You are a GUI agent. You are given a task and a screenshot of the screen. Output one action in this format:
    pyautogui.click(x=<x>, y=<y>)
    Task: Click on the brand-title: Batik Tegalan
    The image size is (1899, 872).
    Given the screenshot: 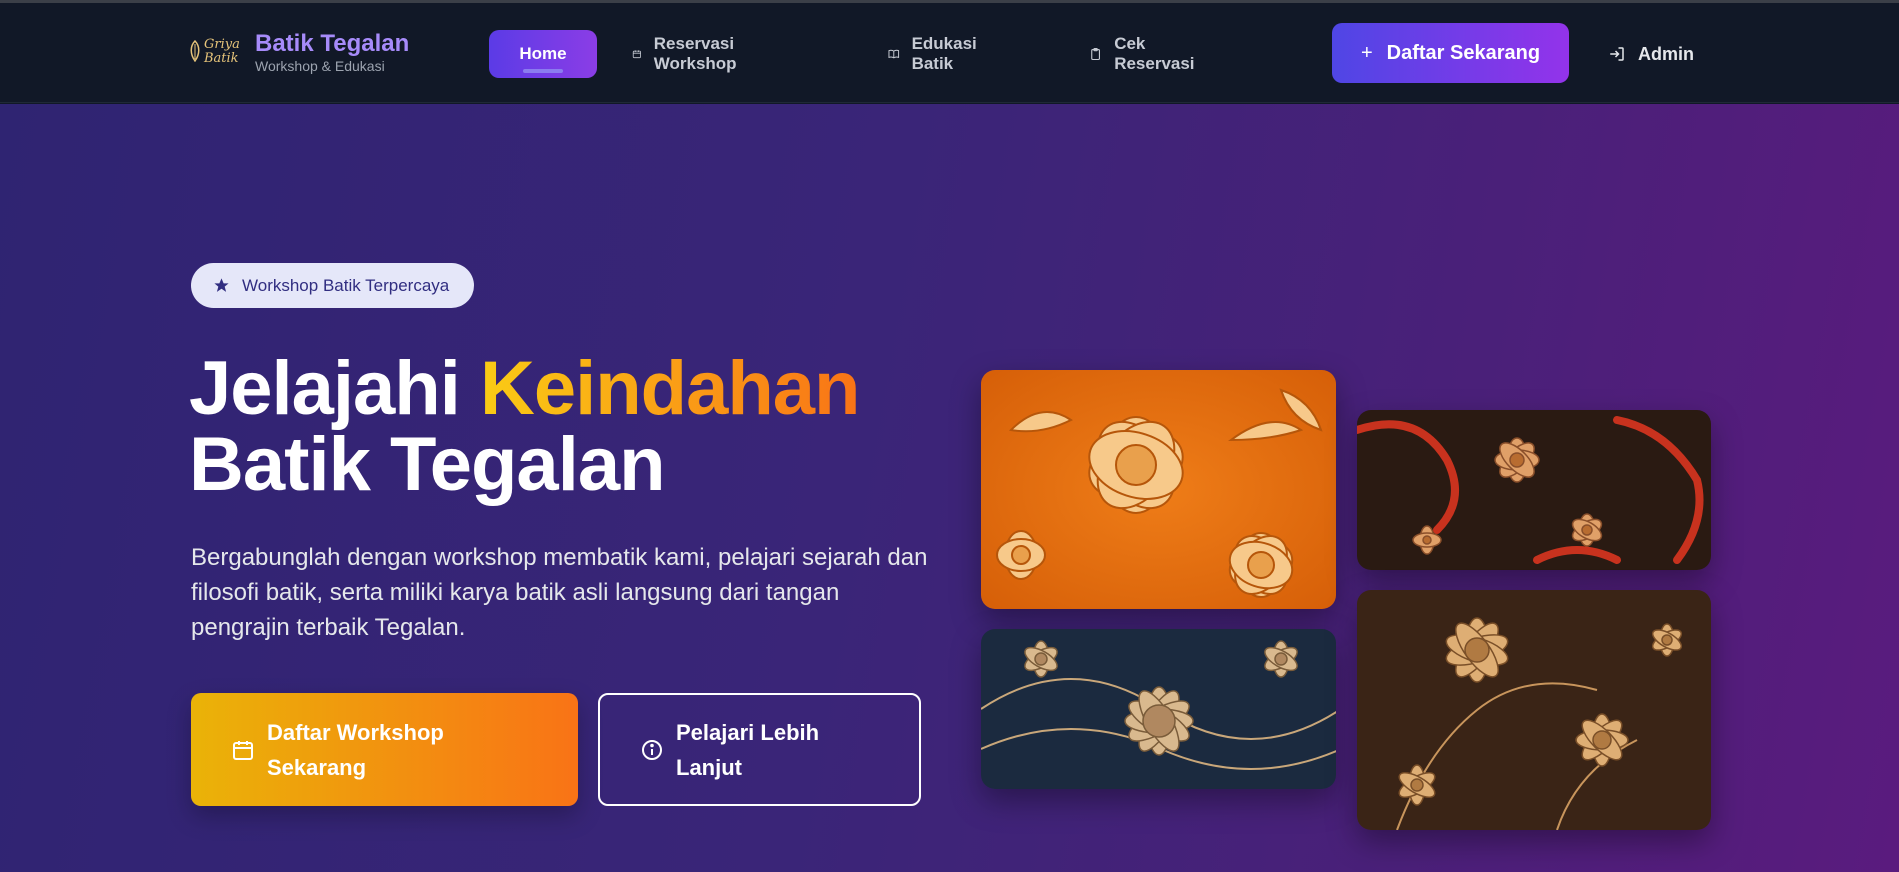 What is the action you would take?
    pyautogui.click(x=332, y=43)
    